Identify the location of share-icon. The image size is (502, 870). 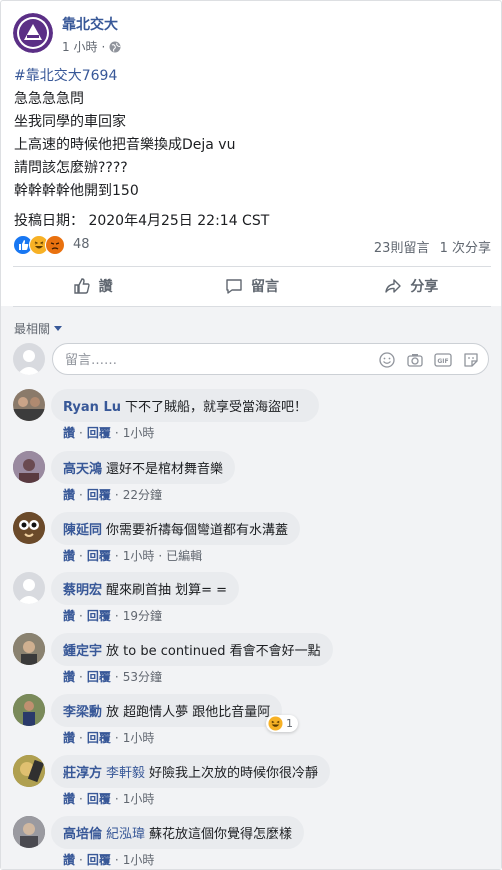
(393, 286).